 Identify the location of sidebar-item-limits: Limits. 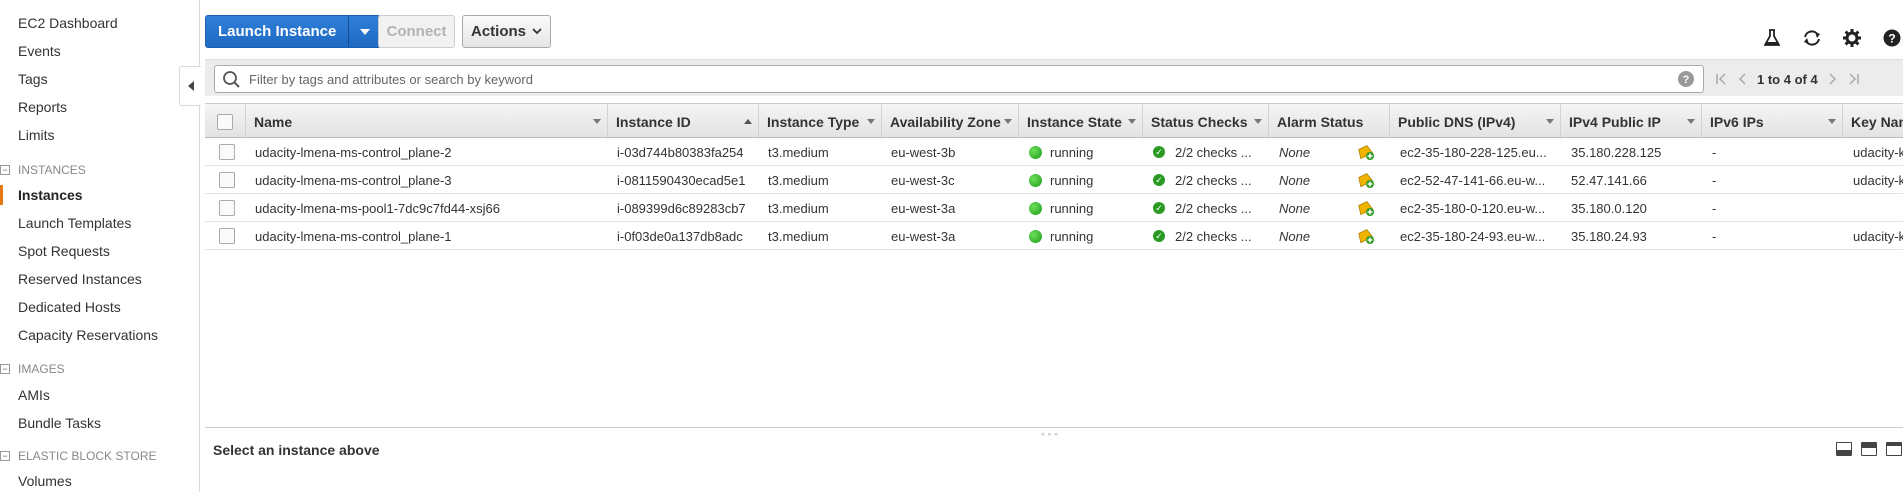
(36, 135).